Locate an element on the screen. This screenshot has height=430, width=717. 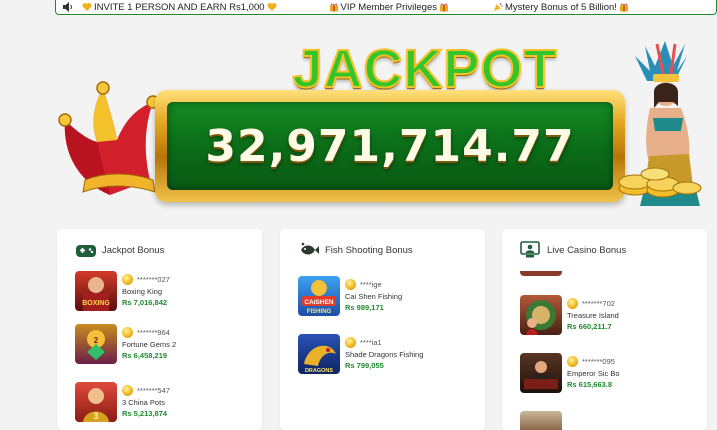
game-name: 3 China Pots is located at coordinates (143, 402).